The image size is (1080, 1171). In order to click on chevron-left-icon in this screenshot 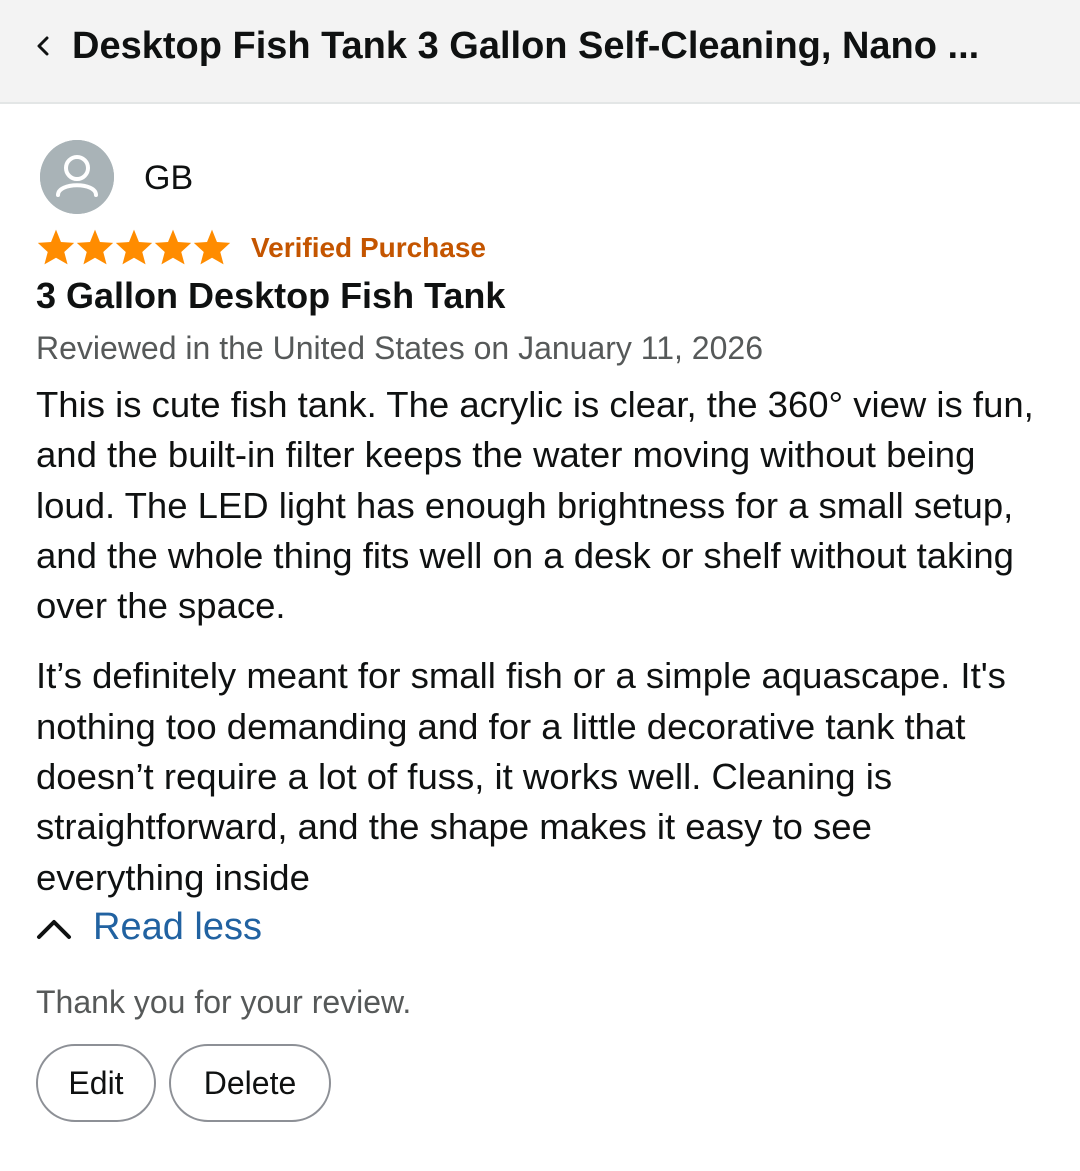, I will do `click(43, 46)`.